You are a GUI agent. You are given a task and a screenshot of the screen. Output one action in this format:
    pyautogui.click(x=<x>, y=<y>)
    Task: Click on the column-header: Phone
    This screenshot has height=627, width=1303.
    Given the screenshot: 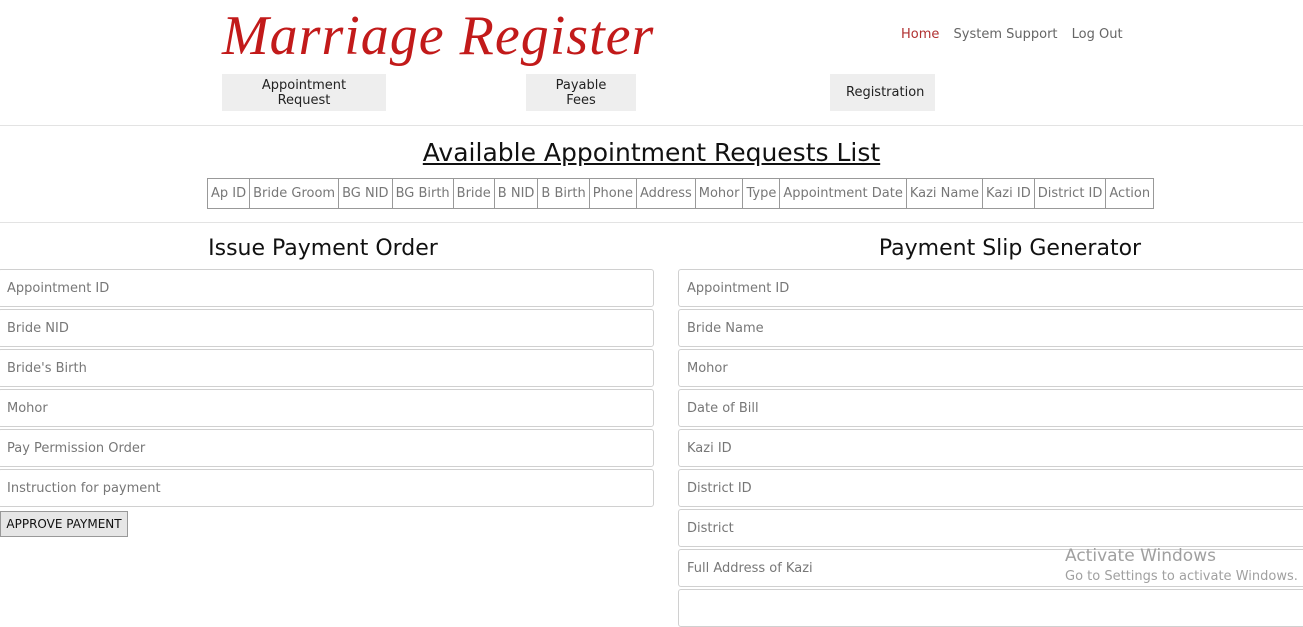 What is the action you would take?
    pyautogui.click(x=612, y=193)
    